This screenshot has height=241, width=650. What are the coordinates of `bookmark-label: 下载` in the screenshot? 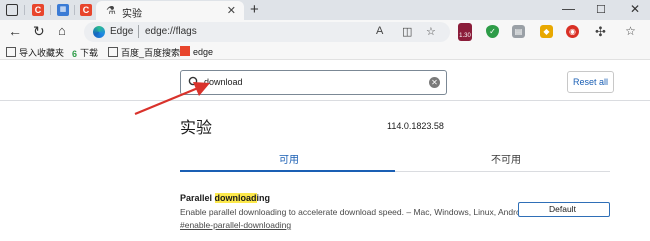 It's located at (89, 53).